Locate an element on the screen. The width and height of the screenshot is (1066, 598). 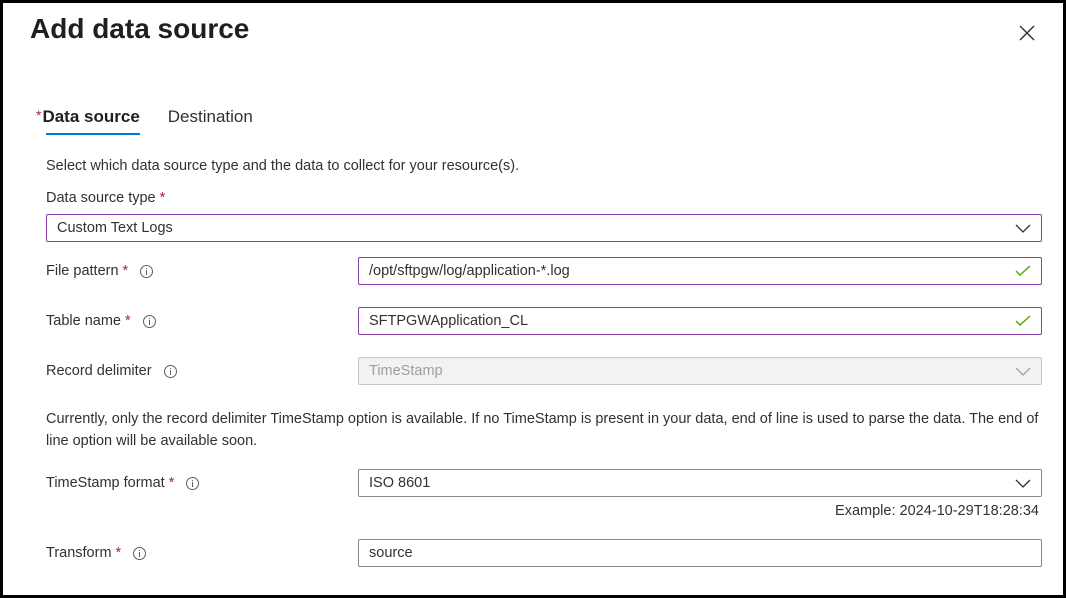
select-value: ISO 8601 is located at coordinates (400, 483).